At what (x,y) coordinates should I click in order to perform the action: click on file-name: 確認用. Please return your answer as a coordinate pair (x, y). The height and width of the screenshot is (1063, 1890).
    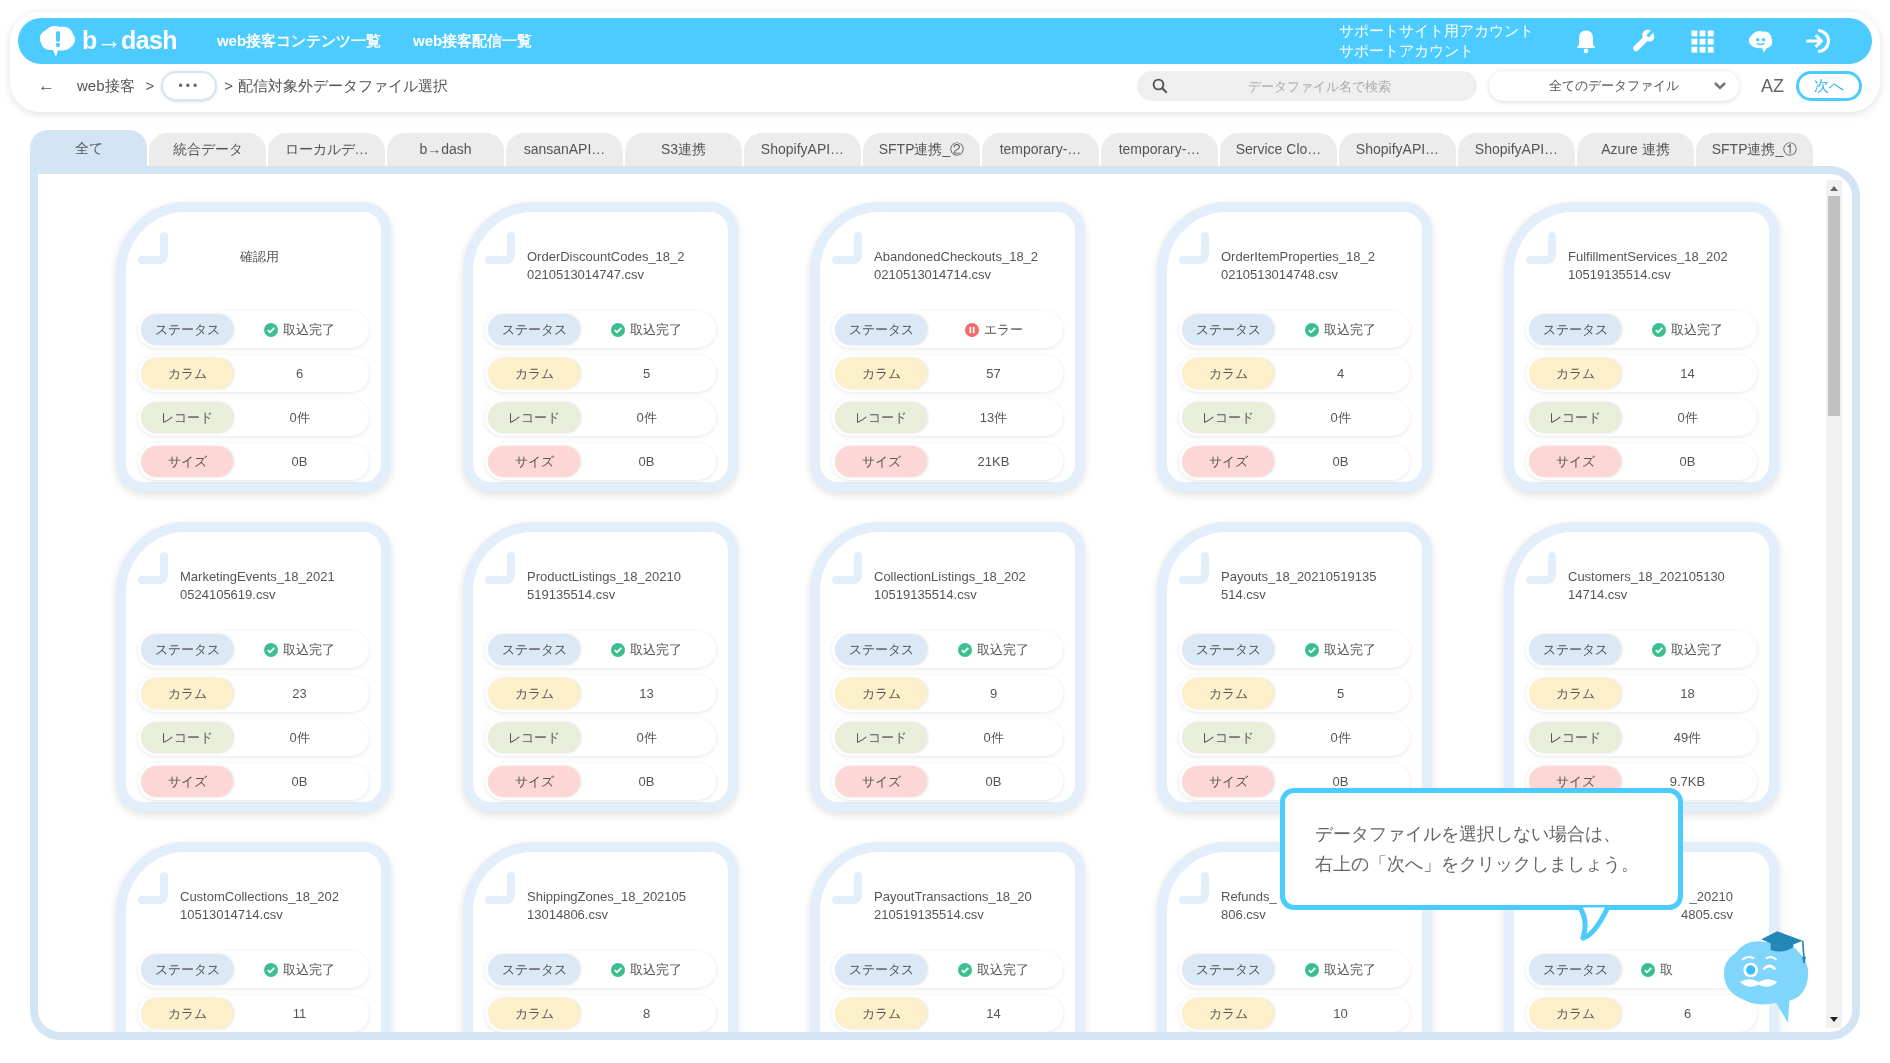
    Looking at the image, I should click on (259, 257).